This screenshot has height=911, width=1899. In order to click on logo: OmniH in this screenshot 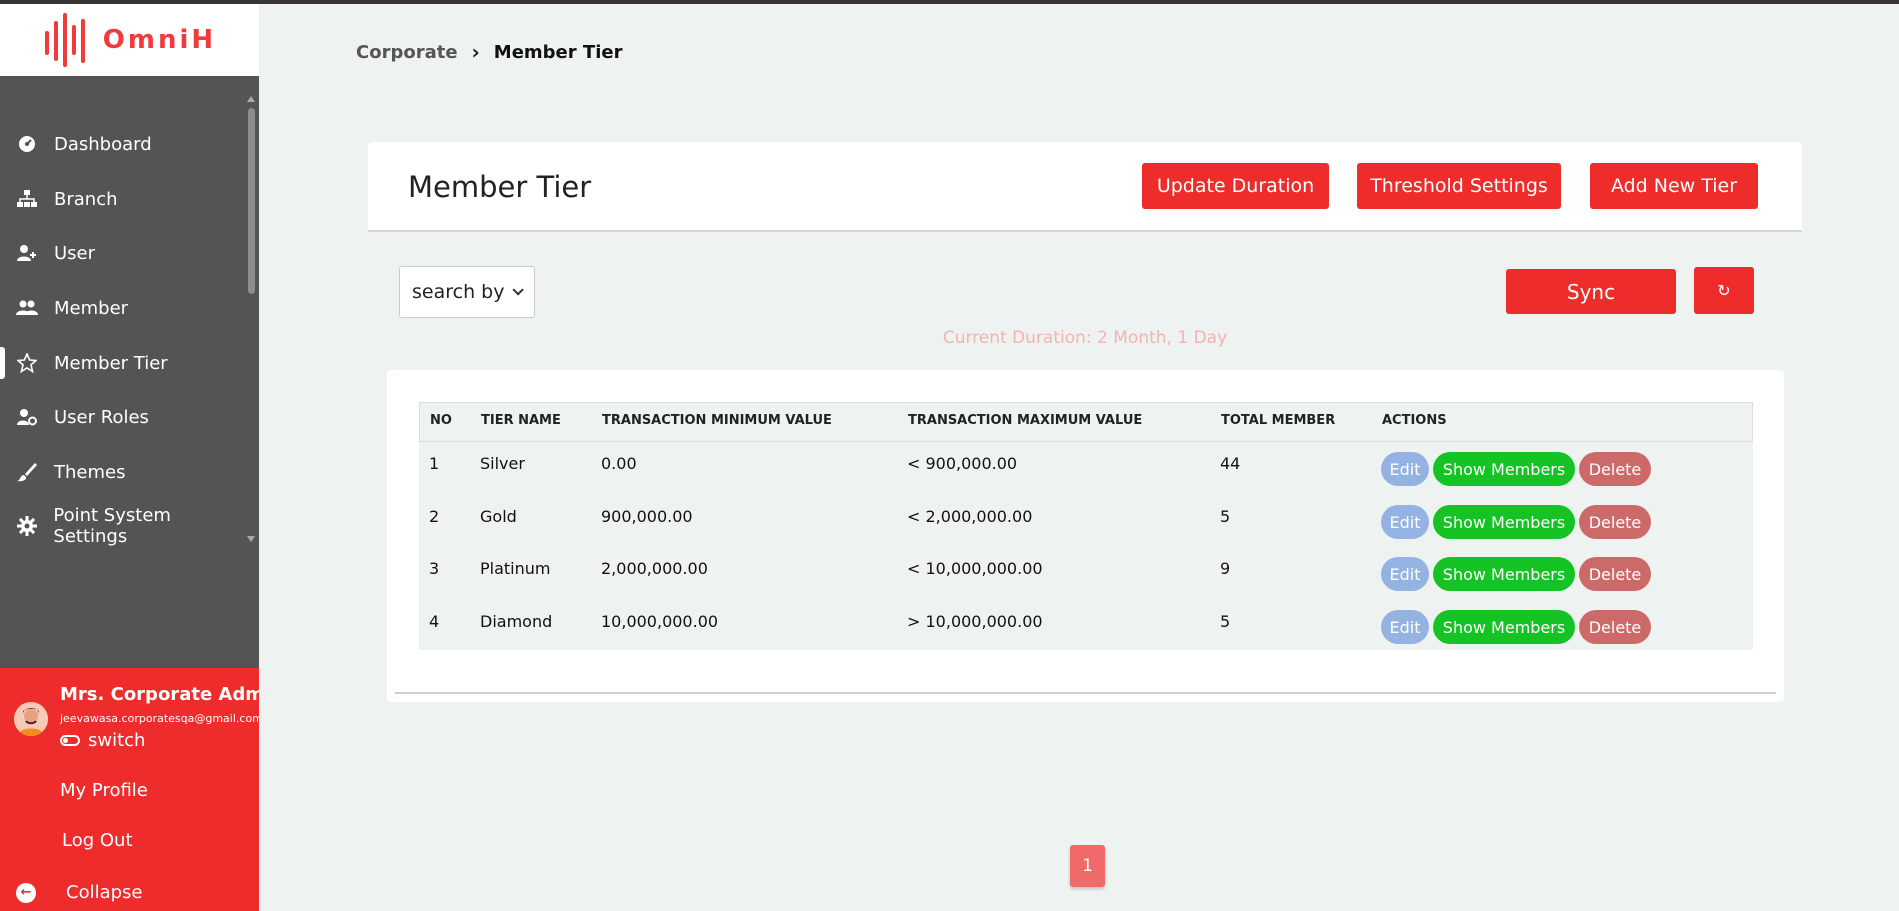, I will do `click(129, 40)`.